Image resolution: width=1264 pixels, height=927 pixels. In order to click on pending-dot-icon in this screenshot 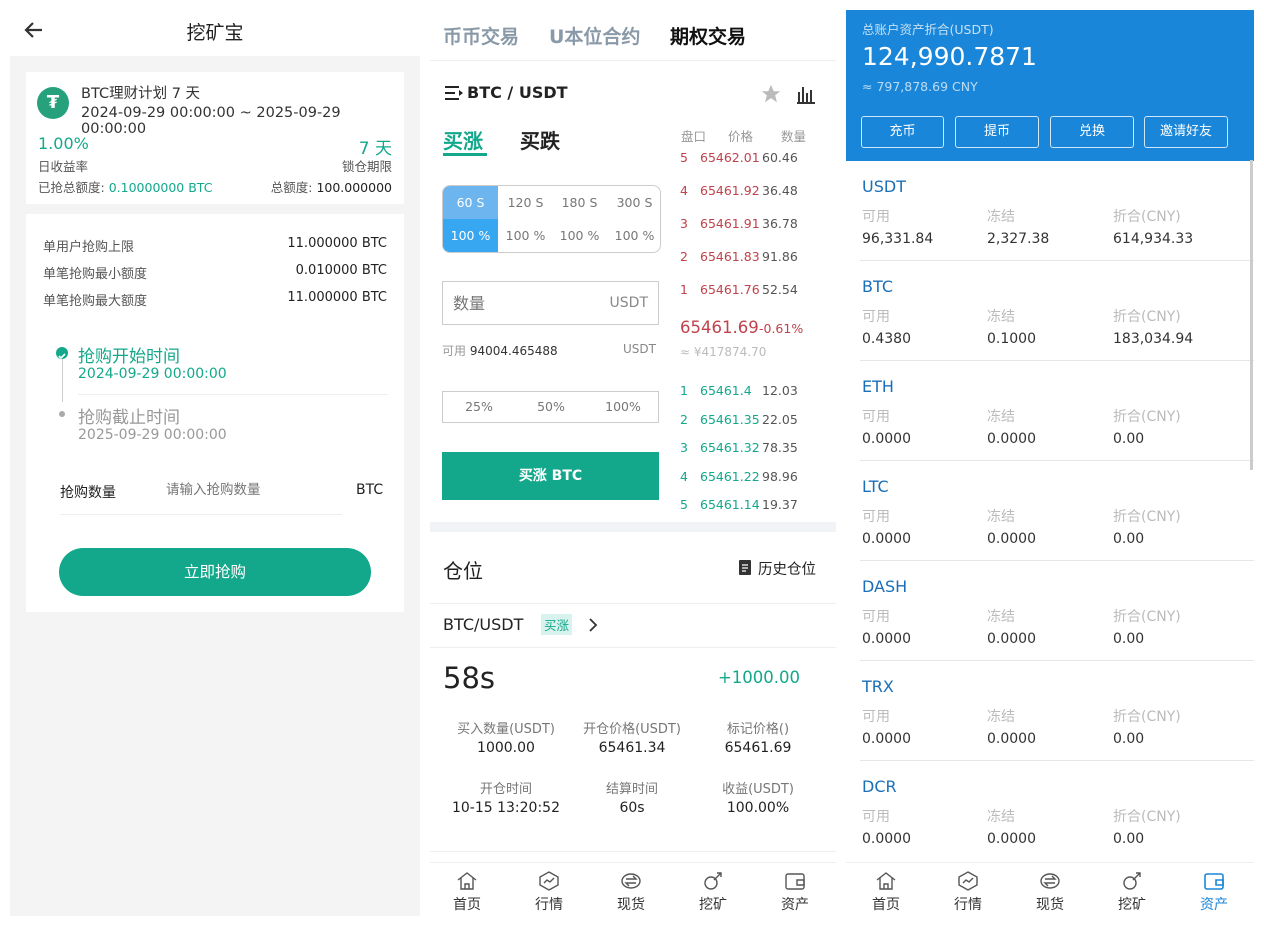, I will do `click(62, 414)`.